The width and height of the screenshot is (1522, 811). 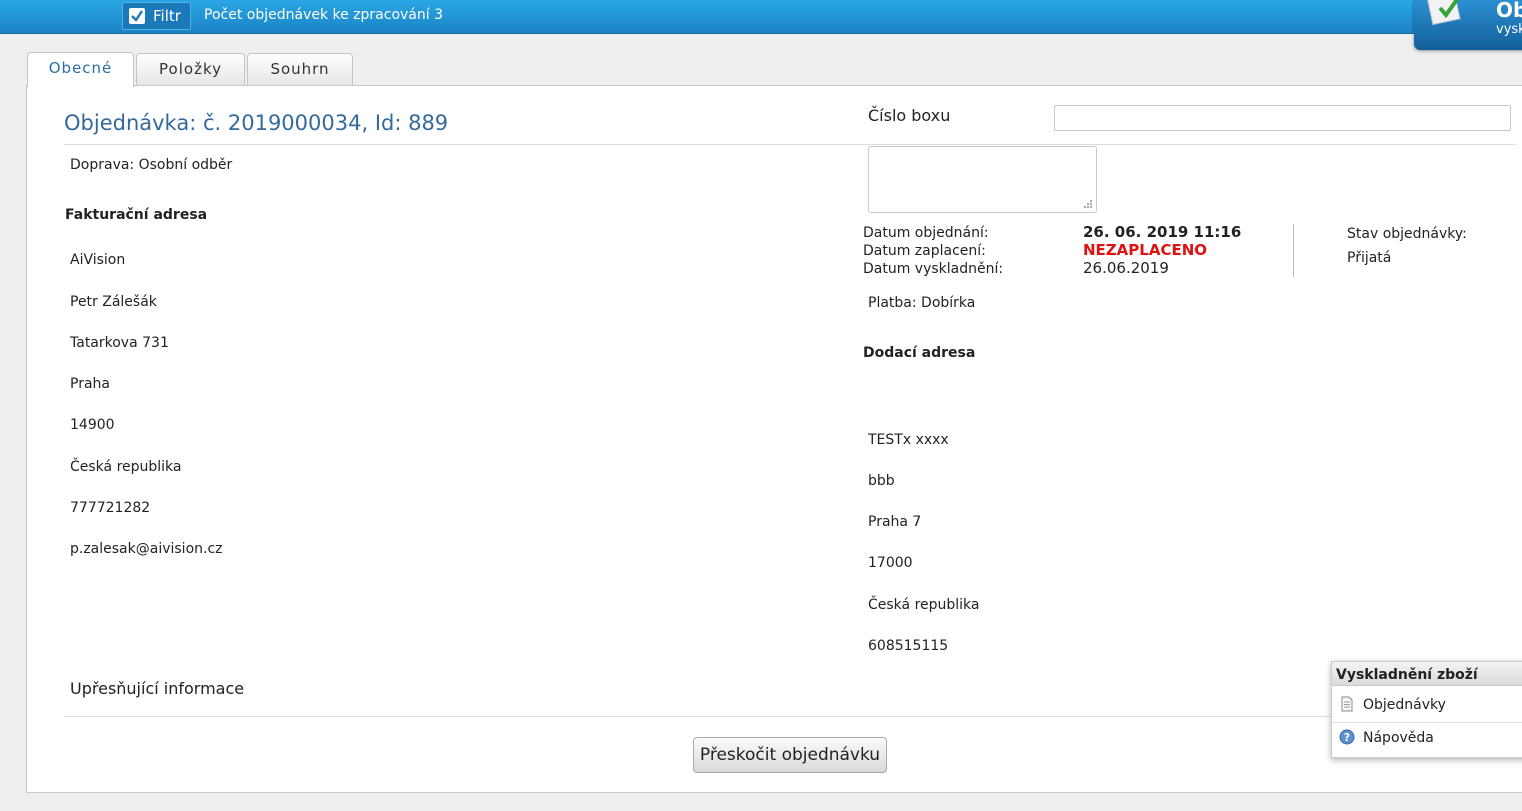 I want to click on order-status-value: Přijatá, so click(x=1369, y=258).